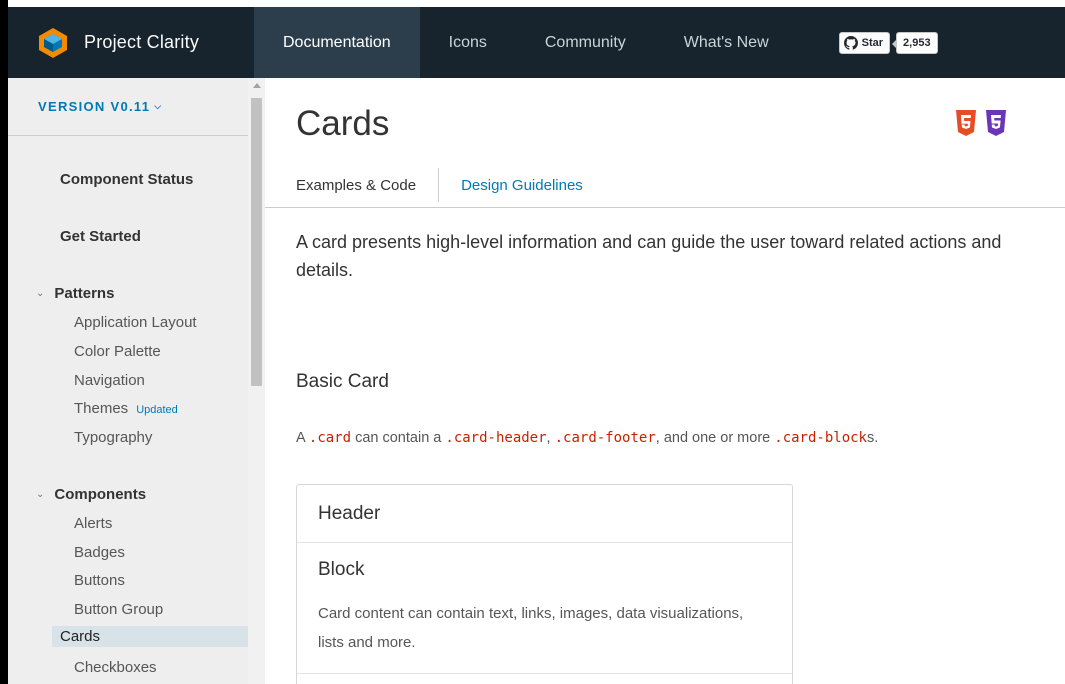 This screenshot has height=684, width=1065. Describe the element at coordinates (726, 42) in the screenshot. I see `nav-whats-new: What's New` at that location.